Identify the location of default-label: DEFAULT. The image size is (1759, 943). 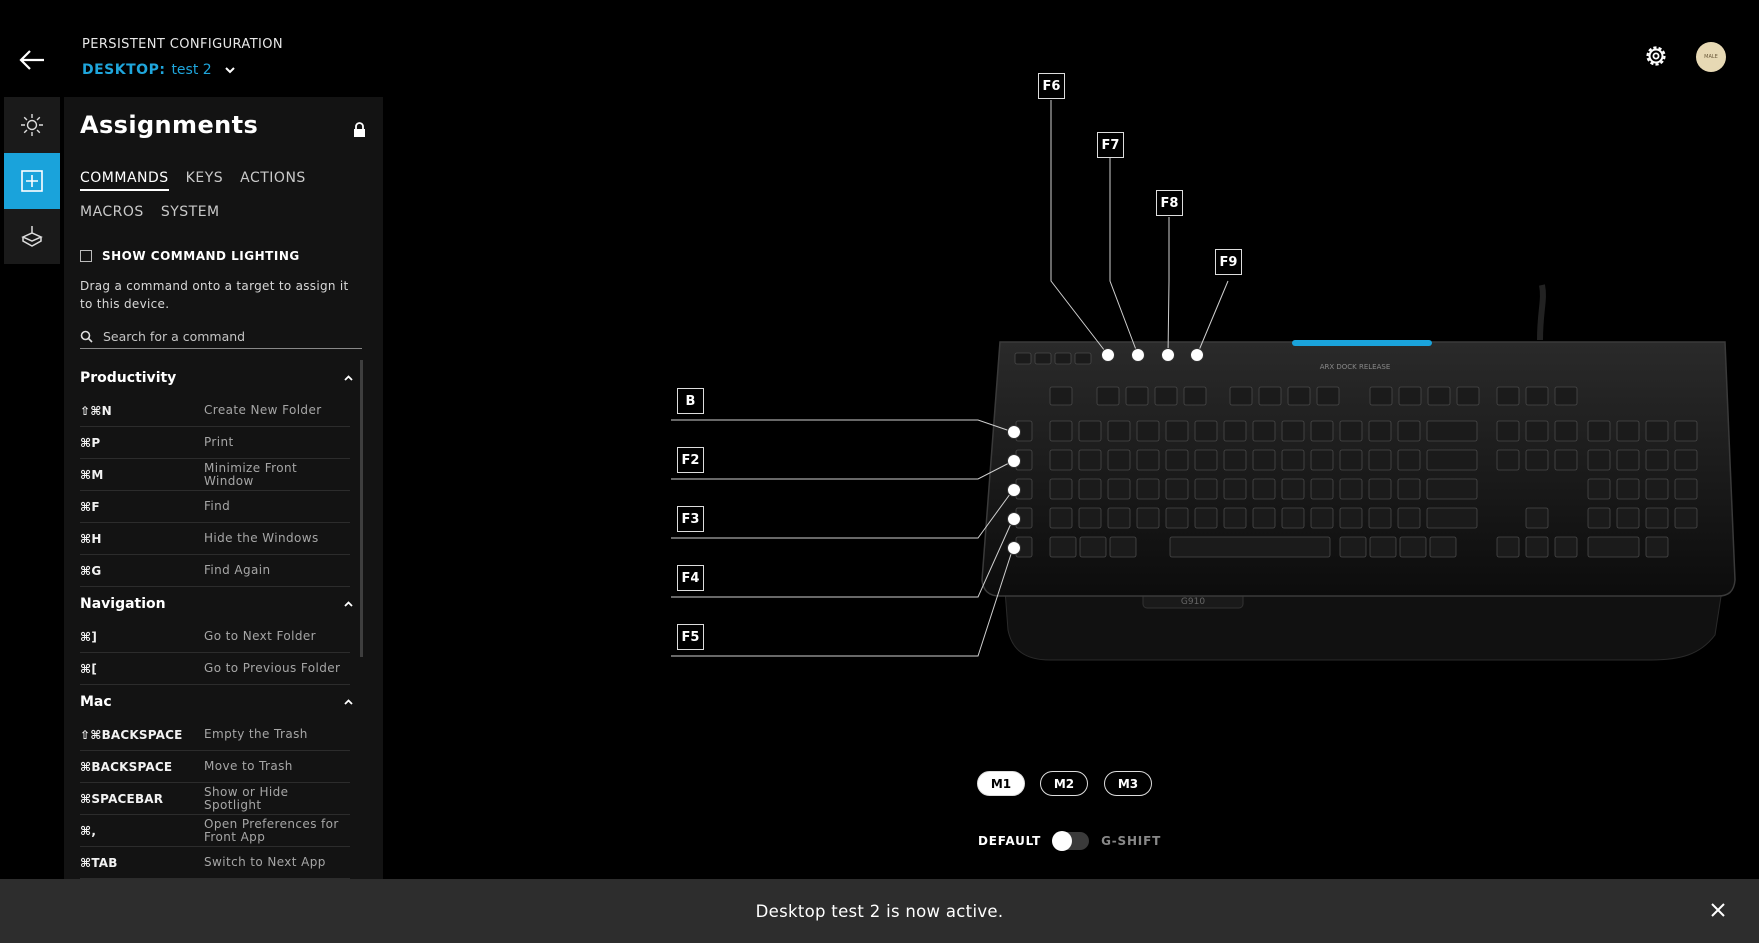
(1010, 841).